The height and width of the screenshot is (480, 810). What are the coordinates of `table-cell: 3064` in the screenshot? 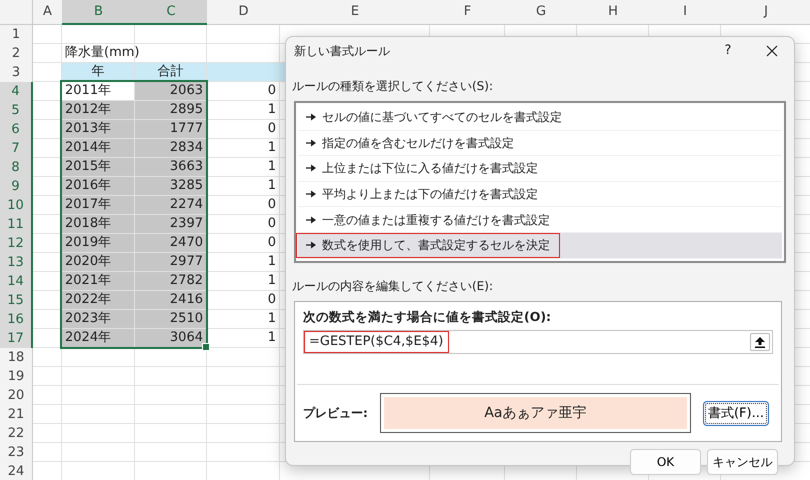 It's located at (171, 338).